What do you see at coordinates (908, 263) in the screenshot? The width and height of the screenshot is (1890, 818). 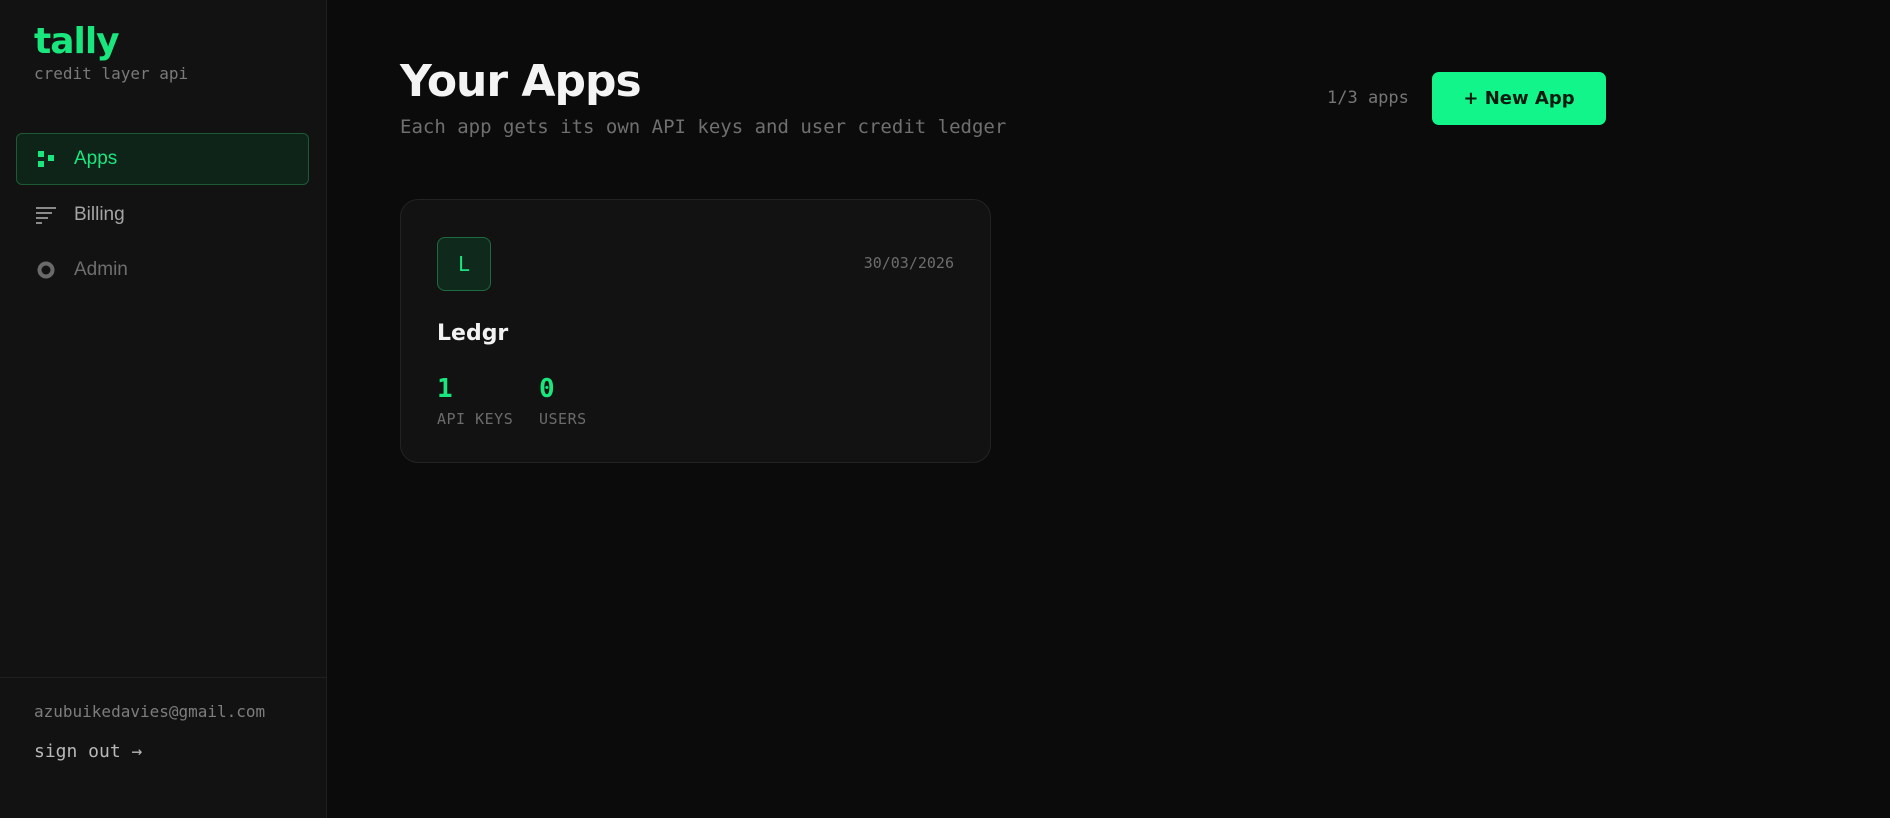 I see `app-created-date: 30/03/2026` at bounding box center [908, 263].